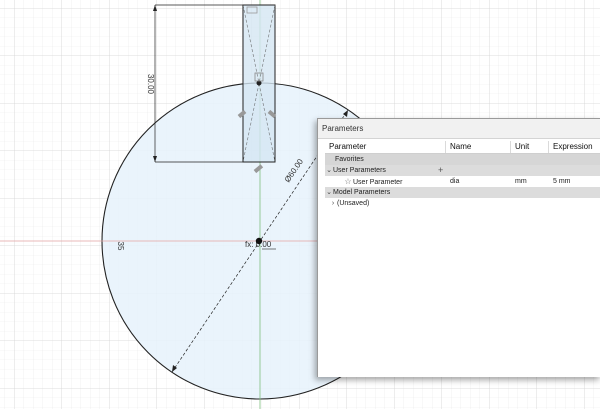 The height and width of the screenshot is (409, 600). I want to click on column-expression: Expression, so click(574, 147).